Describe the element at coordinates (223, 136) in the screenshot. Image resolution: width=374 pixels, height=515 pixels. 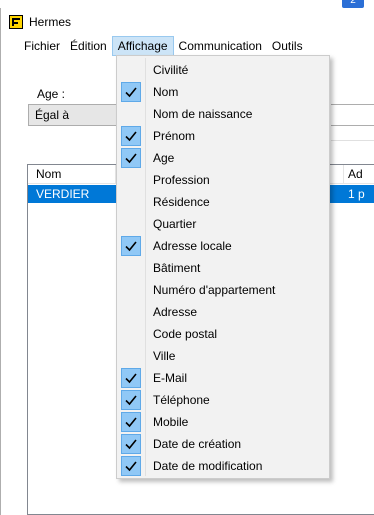
I see `menu-item-pr-nom: Prénom` at that location.